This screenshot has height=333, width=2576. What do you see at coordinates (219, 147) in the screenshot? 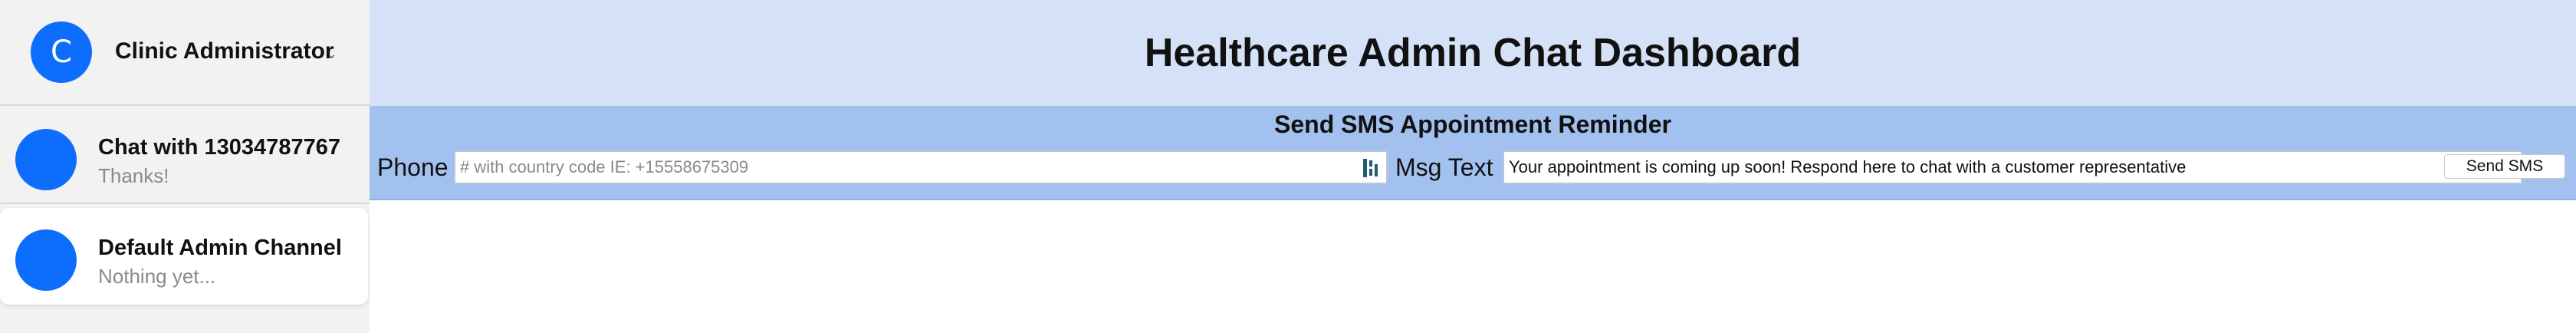
I see `channel-title: Chat with 13034787767` at bounding box center [219, 147].